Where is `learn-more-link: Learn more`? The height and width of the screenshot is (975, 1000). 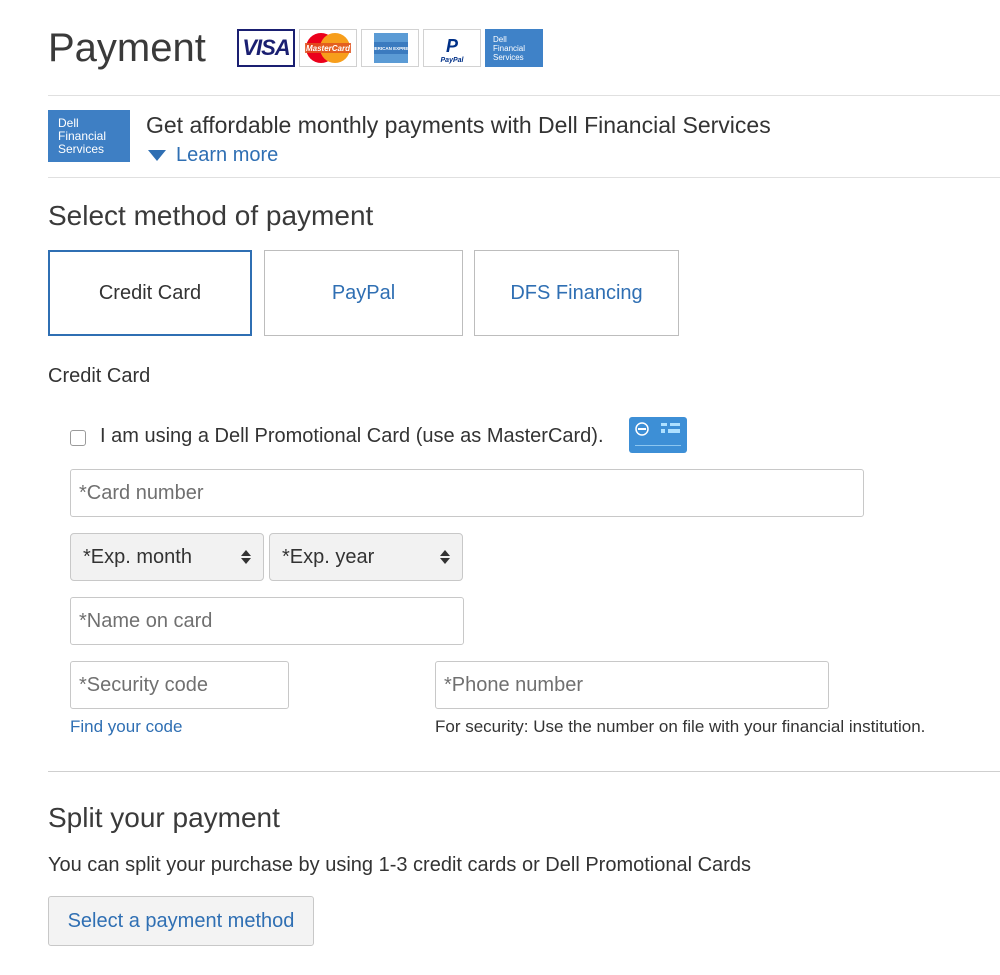 learn-more-link: Learn more is located at coordinates (213, 155).